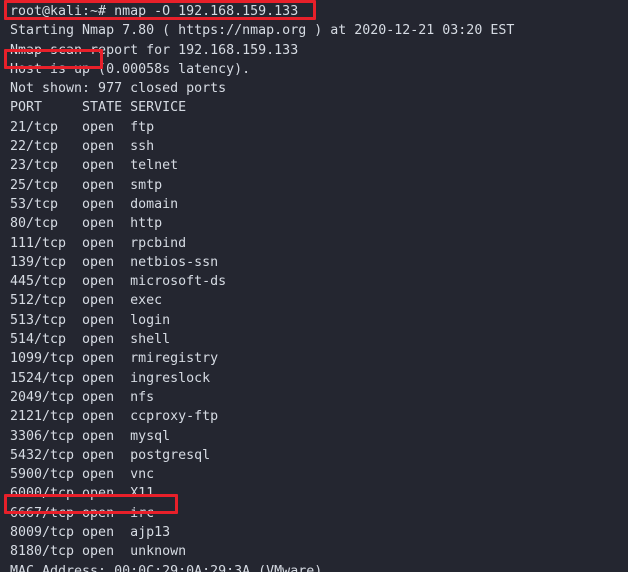 This screenshot has height=572, width=628. I want to click on terminal-line: 111/tcp open rpcbind, so click(98, 243).